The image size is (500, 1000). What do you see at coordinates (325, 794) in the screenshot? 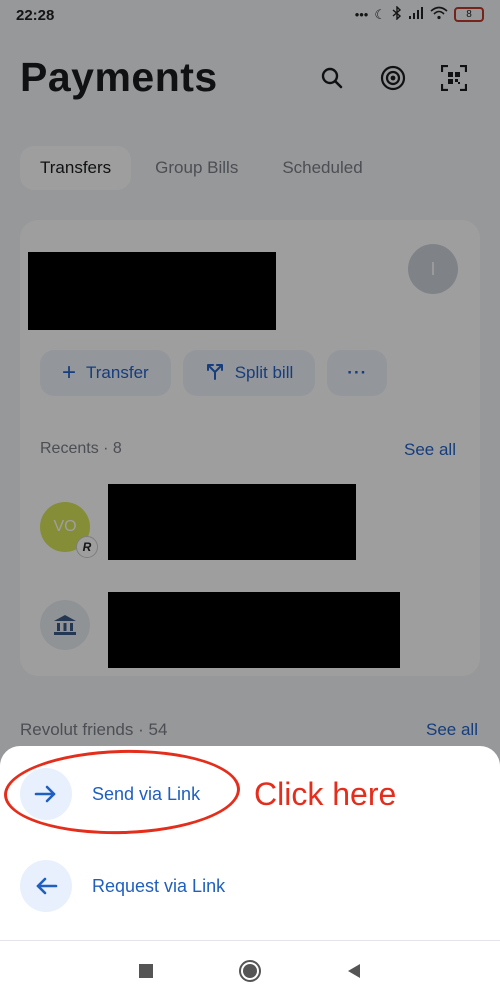
I see `annotation-text: Click here` at bounding box center [325, 794].